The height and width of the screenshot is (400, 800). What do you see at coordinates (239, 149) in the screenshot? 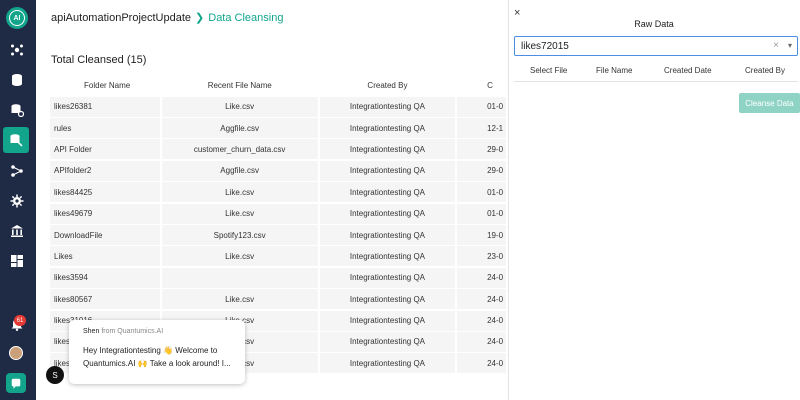
I see `recent-file-cell: customer_churn_data.csv` at bounding box center [239, 149].